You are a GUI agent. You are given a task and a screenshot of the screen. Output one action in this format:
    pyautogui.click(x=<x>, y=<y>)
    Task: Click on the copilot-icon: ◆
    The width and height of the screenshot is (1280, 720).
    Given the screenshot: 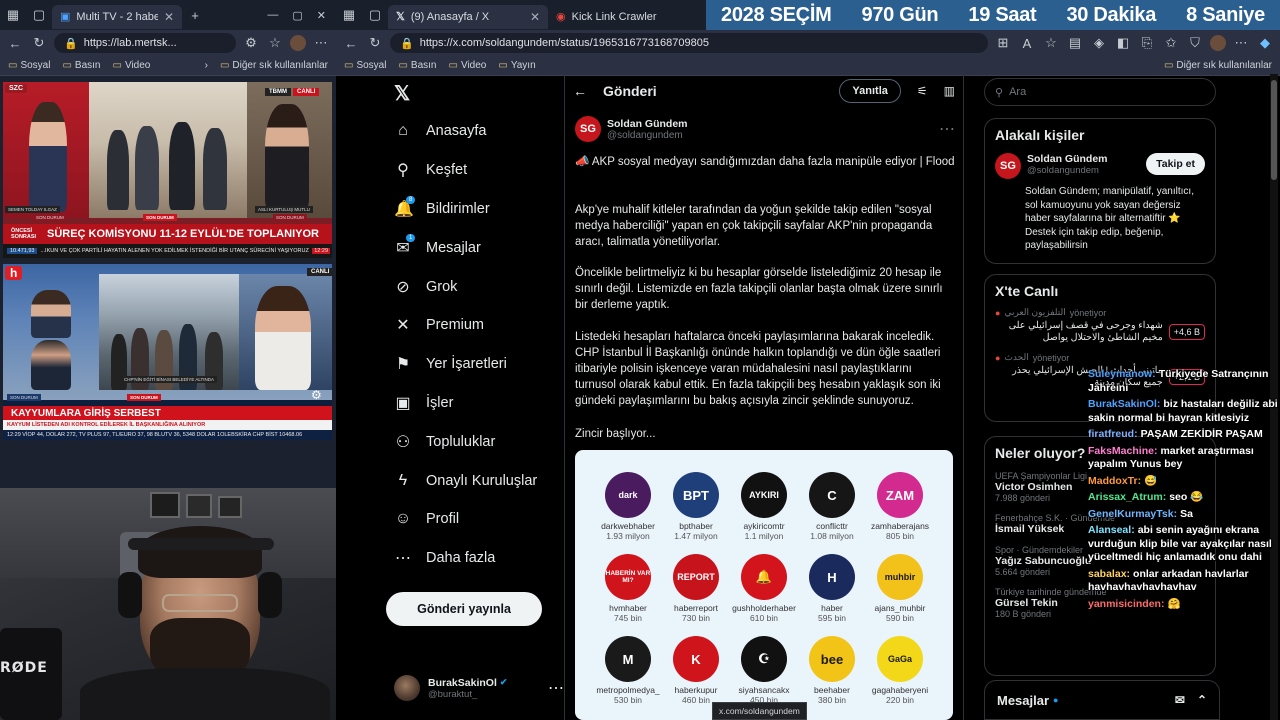 What is the action you would take?
    pyautogui.click(x=1265, y=43)
    